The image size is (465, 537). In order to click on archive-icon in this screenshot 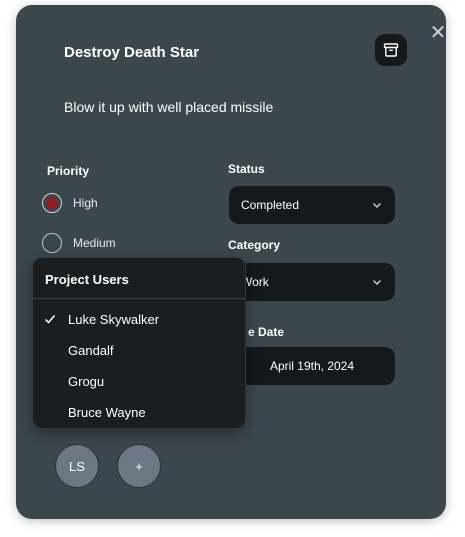, I will do `click(391, 50)`.